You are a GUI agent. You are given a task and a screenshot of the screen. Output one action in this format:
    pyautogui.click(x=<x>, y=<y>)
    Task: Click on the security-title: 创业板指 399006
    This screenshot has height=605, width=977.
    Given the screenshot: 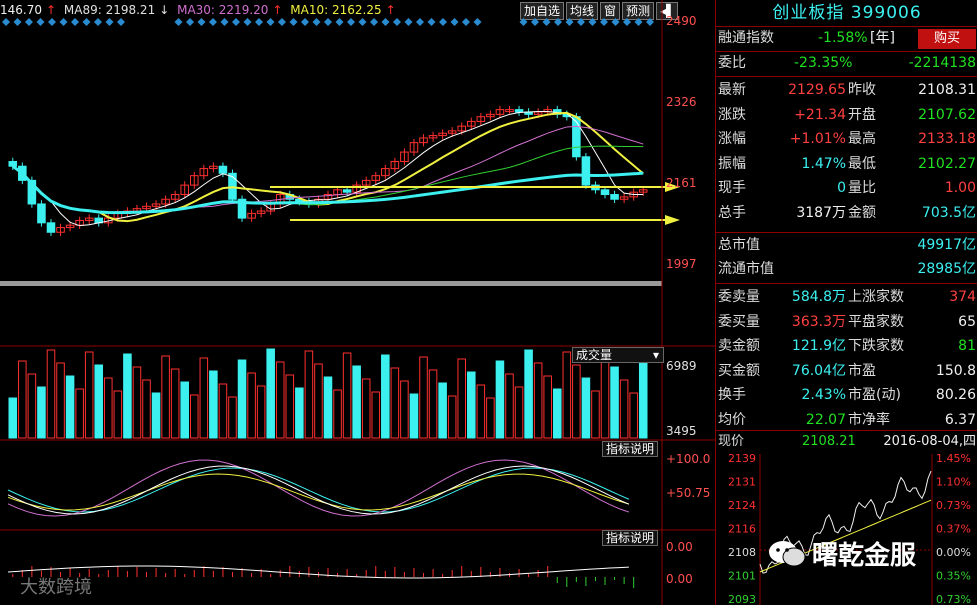 What is the action you would take?
    pyautogui.click(x=847, y=13)
    